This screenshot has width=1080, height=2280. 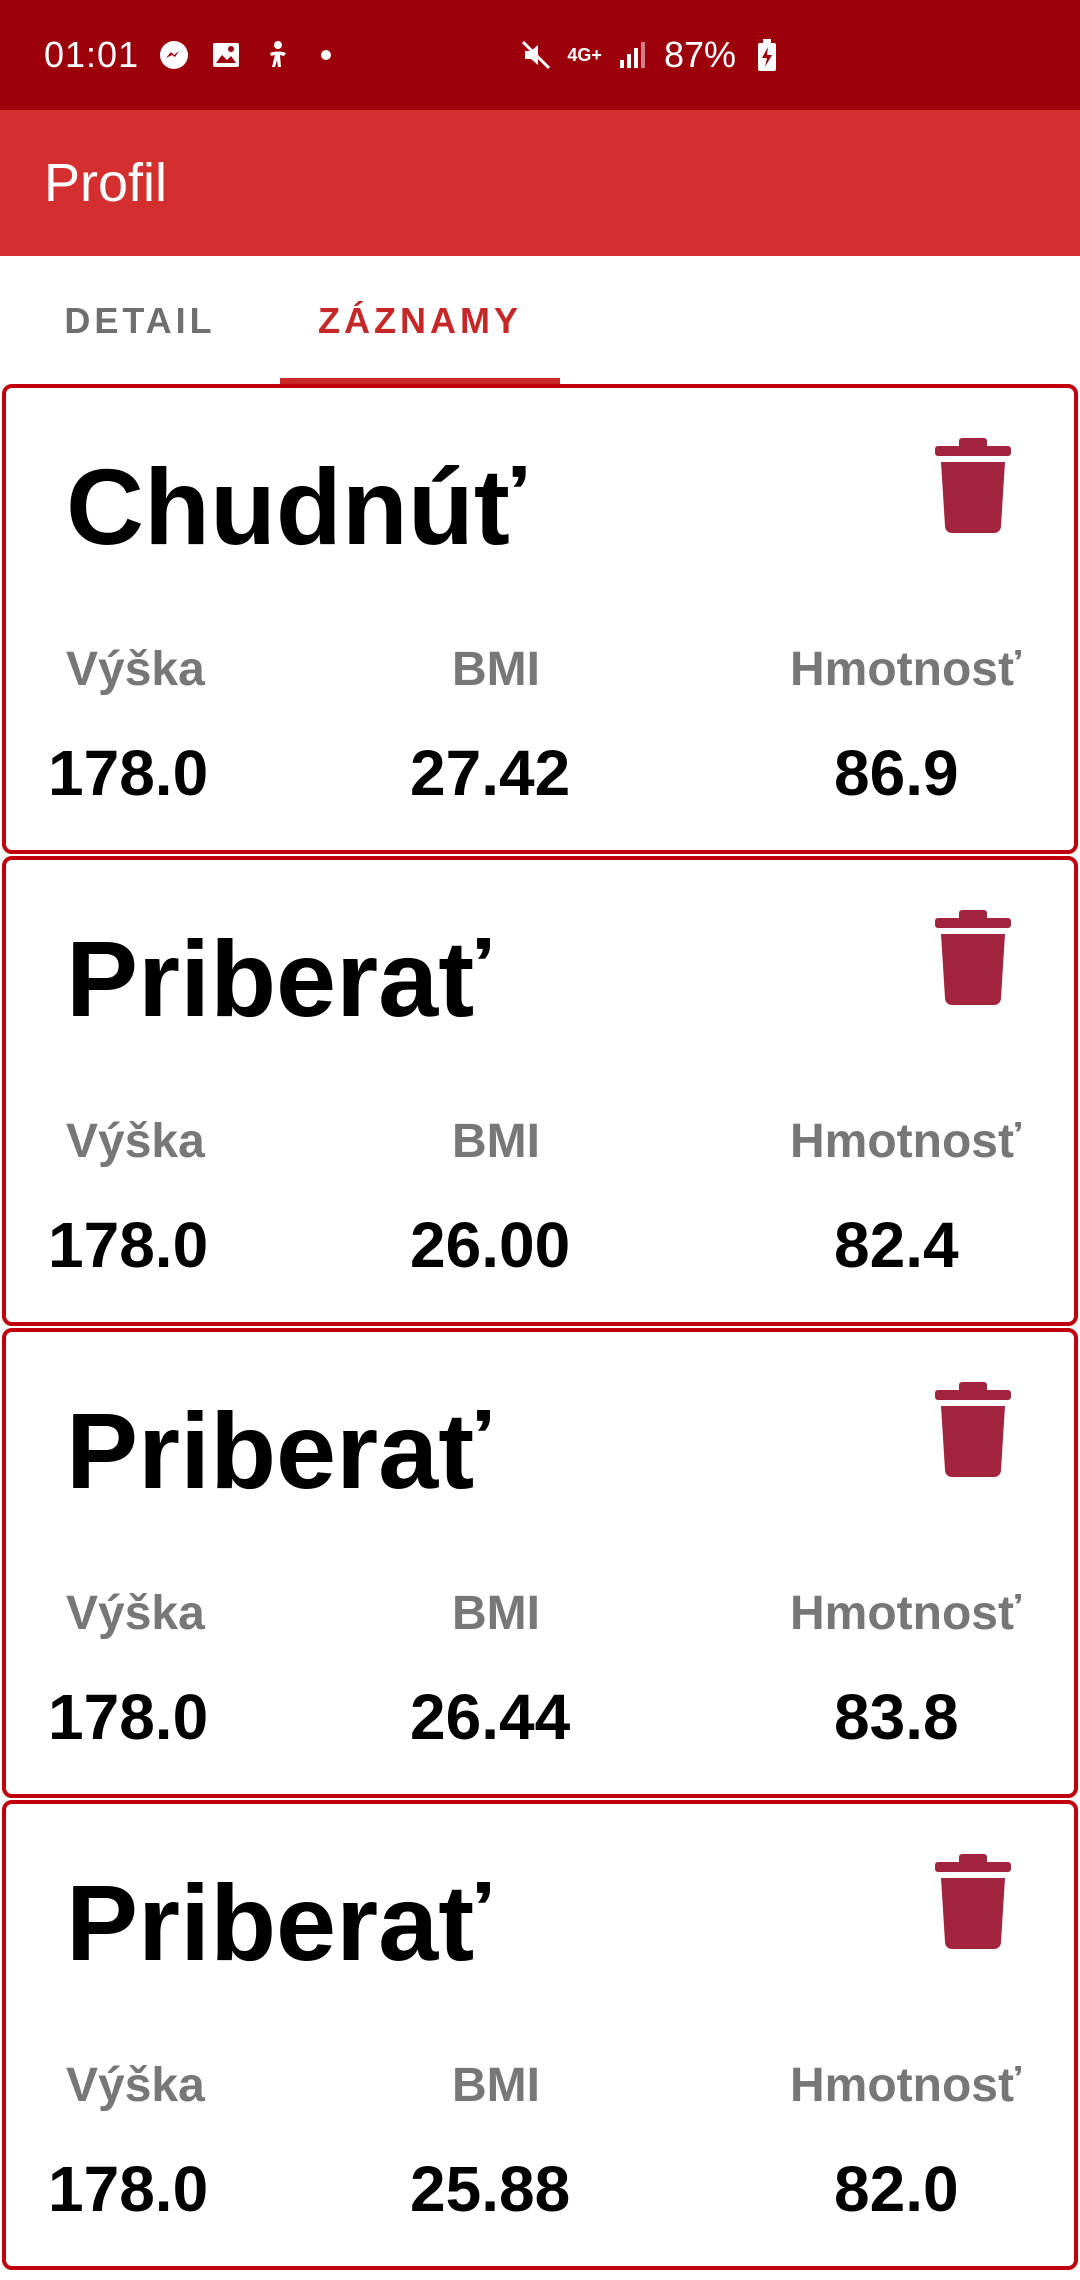 I want to click on app-bar: Profil, so click(x=540, y=183).